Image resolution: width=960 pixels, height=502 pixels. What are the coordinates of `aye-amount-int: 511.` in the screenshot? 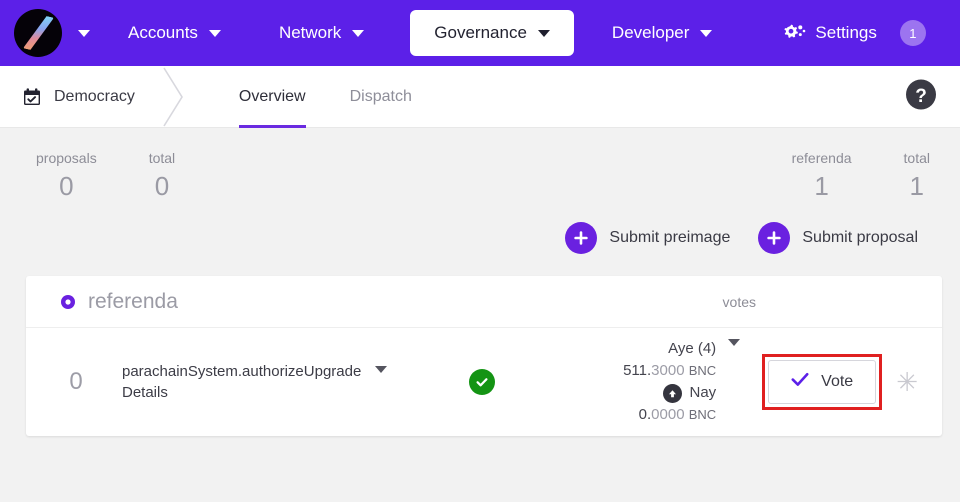 It's located at (637, 370).